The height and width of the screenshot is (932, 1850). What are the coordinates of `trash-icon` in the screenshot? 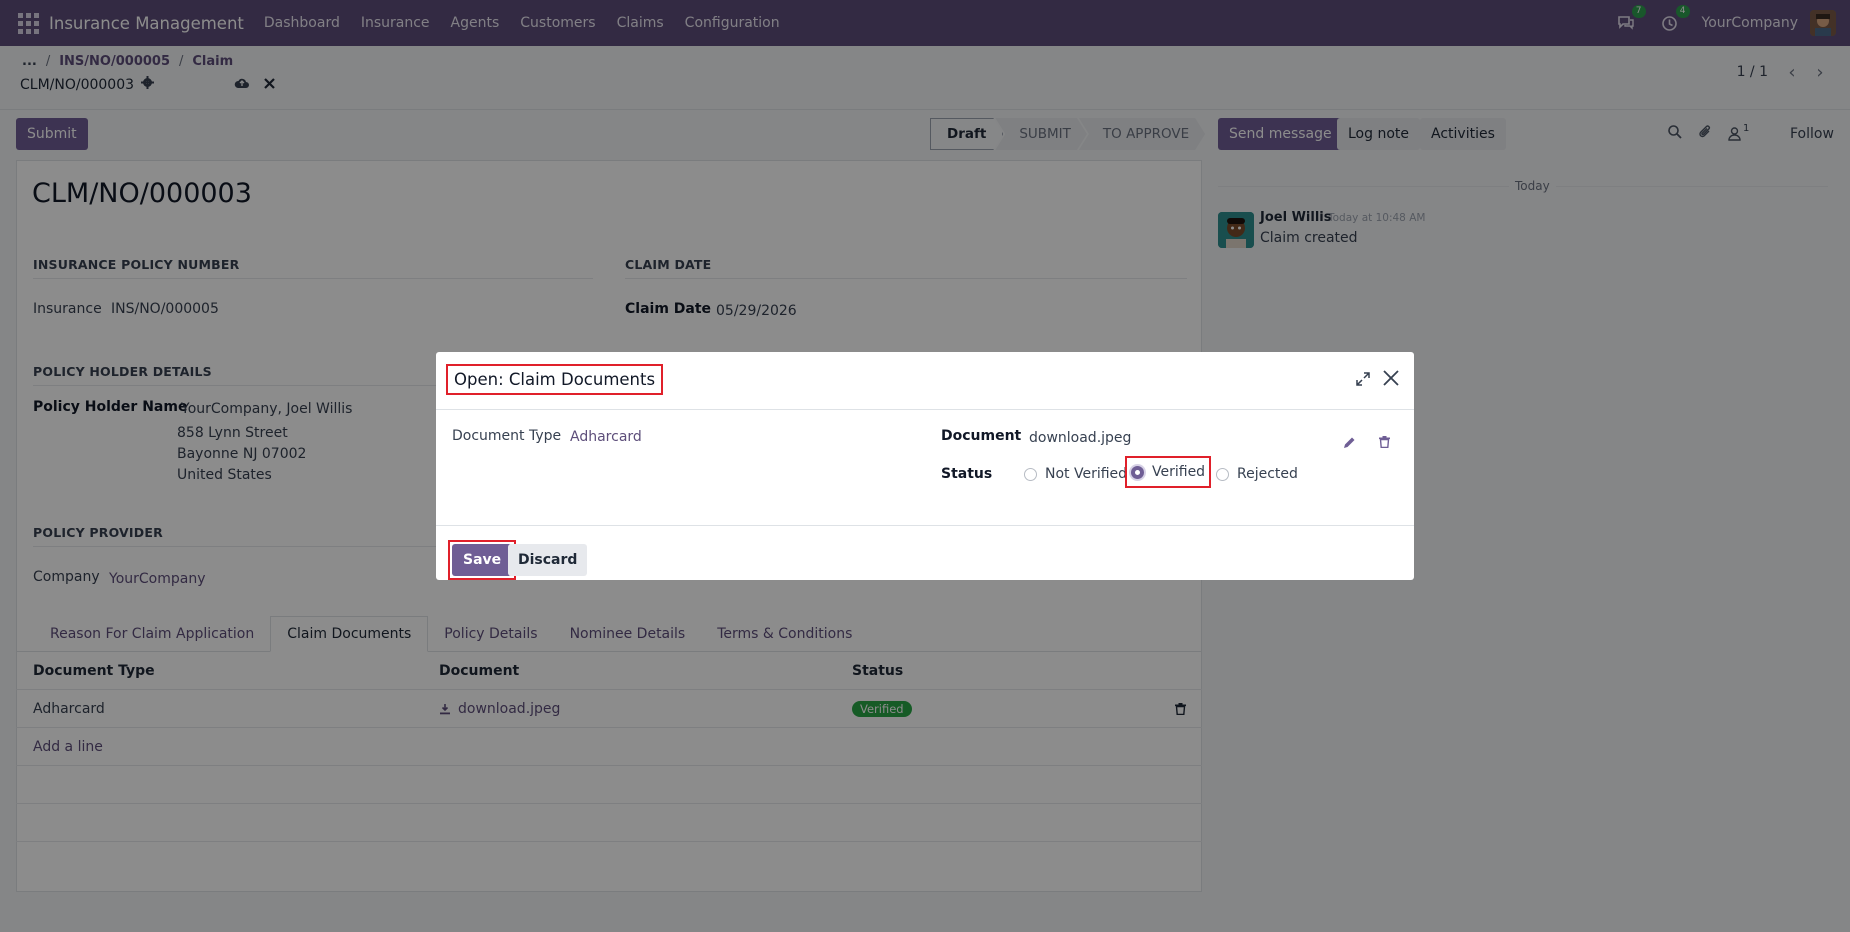 It's located at (1384, 444).